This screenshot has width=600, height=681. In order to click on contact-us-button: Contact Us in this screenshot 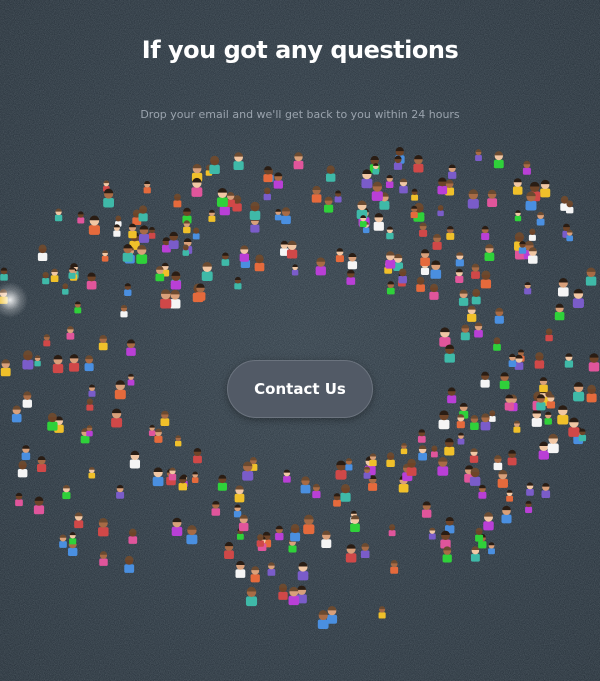, I will do `click(300, 389)`.